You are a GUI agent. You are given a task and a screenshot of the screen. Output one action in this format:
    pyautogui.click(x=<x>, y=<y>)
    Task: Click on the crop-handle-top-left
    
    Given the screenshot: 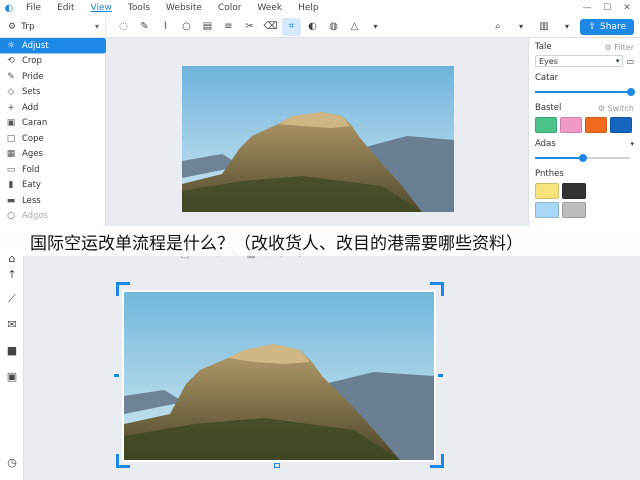 What is the action you would take?
    pyautogui.click(x=123, y=289)
    